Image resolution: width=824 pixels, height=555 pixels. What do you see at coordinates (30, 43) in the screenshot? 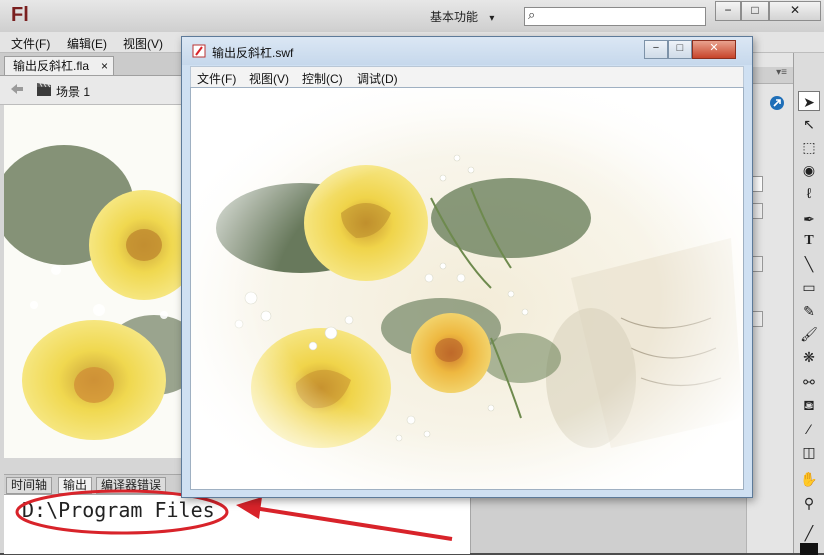
I see `menu-file: 文件(F)` at bounding box center [30, 43].